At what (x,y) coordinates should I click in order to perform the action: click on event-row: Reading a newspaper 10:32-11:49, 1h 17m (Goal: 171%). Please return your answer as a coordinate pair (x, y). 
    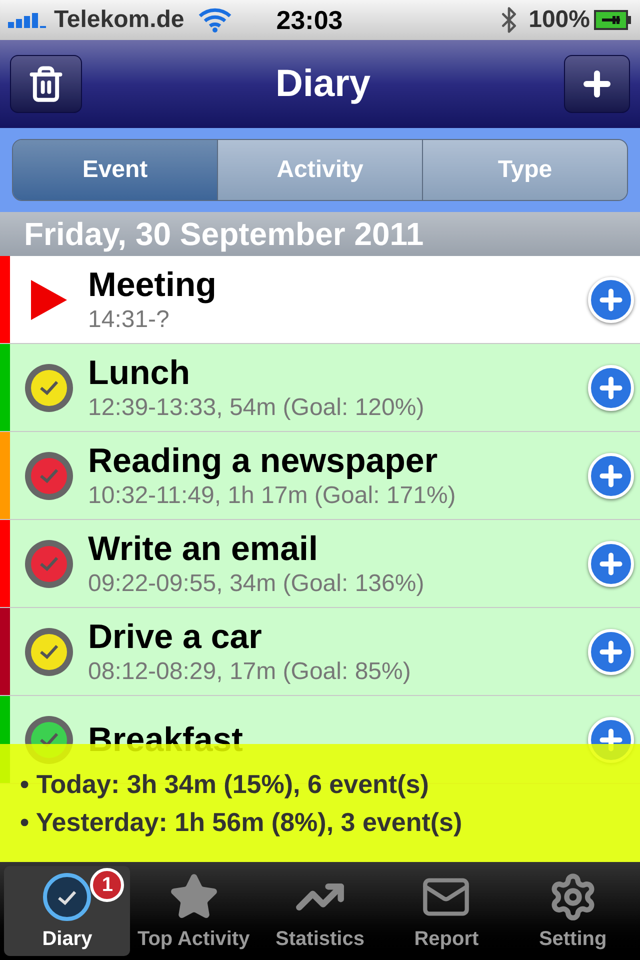
    Looking at the image, I should click on (320, 476).